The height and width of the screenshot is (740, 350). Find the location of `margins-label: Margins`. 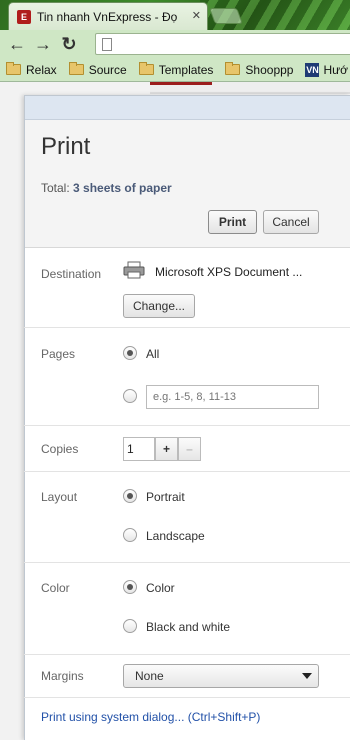

margins-label: Margins is located at coordinates (62, 676).